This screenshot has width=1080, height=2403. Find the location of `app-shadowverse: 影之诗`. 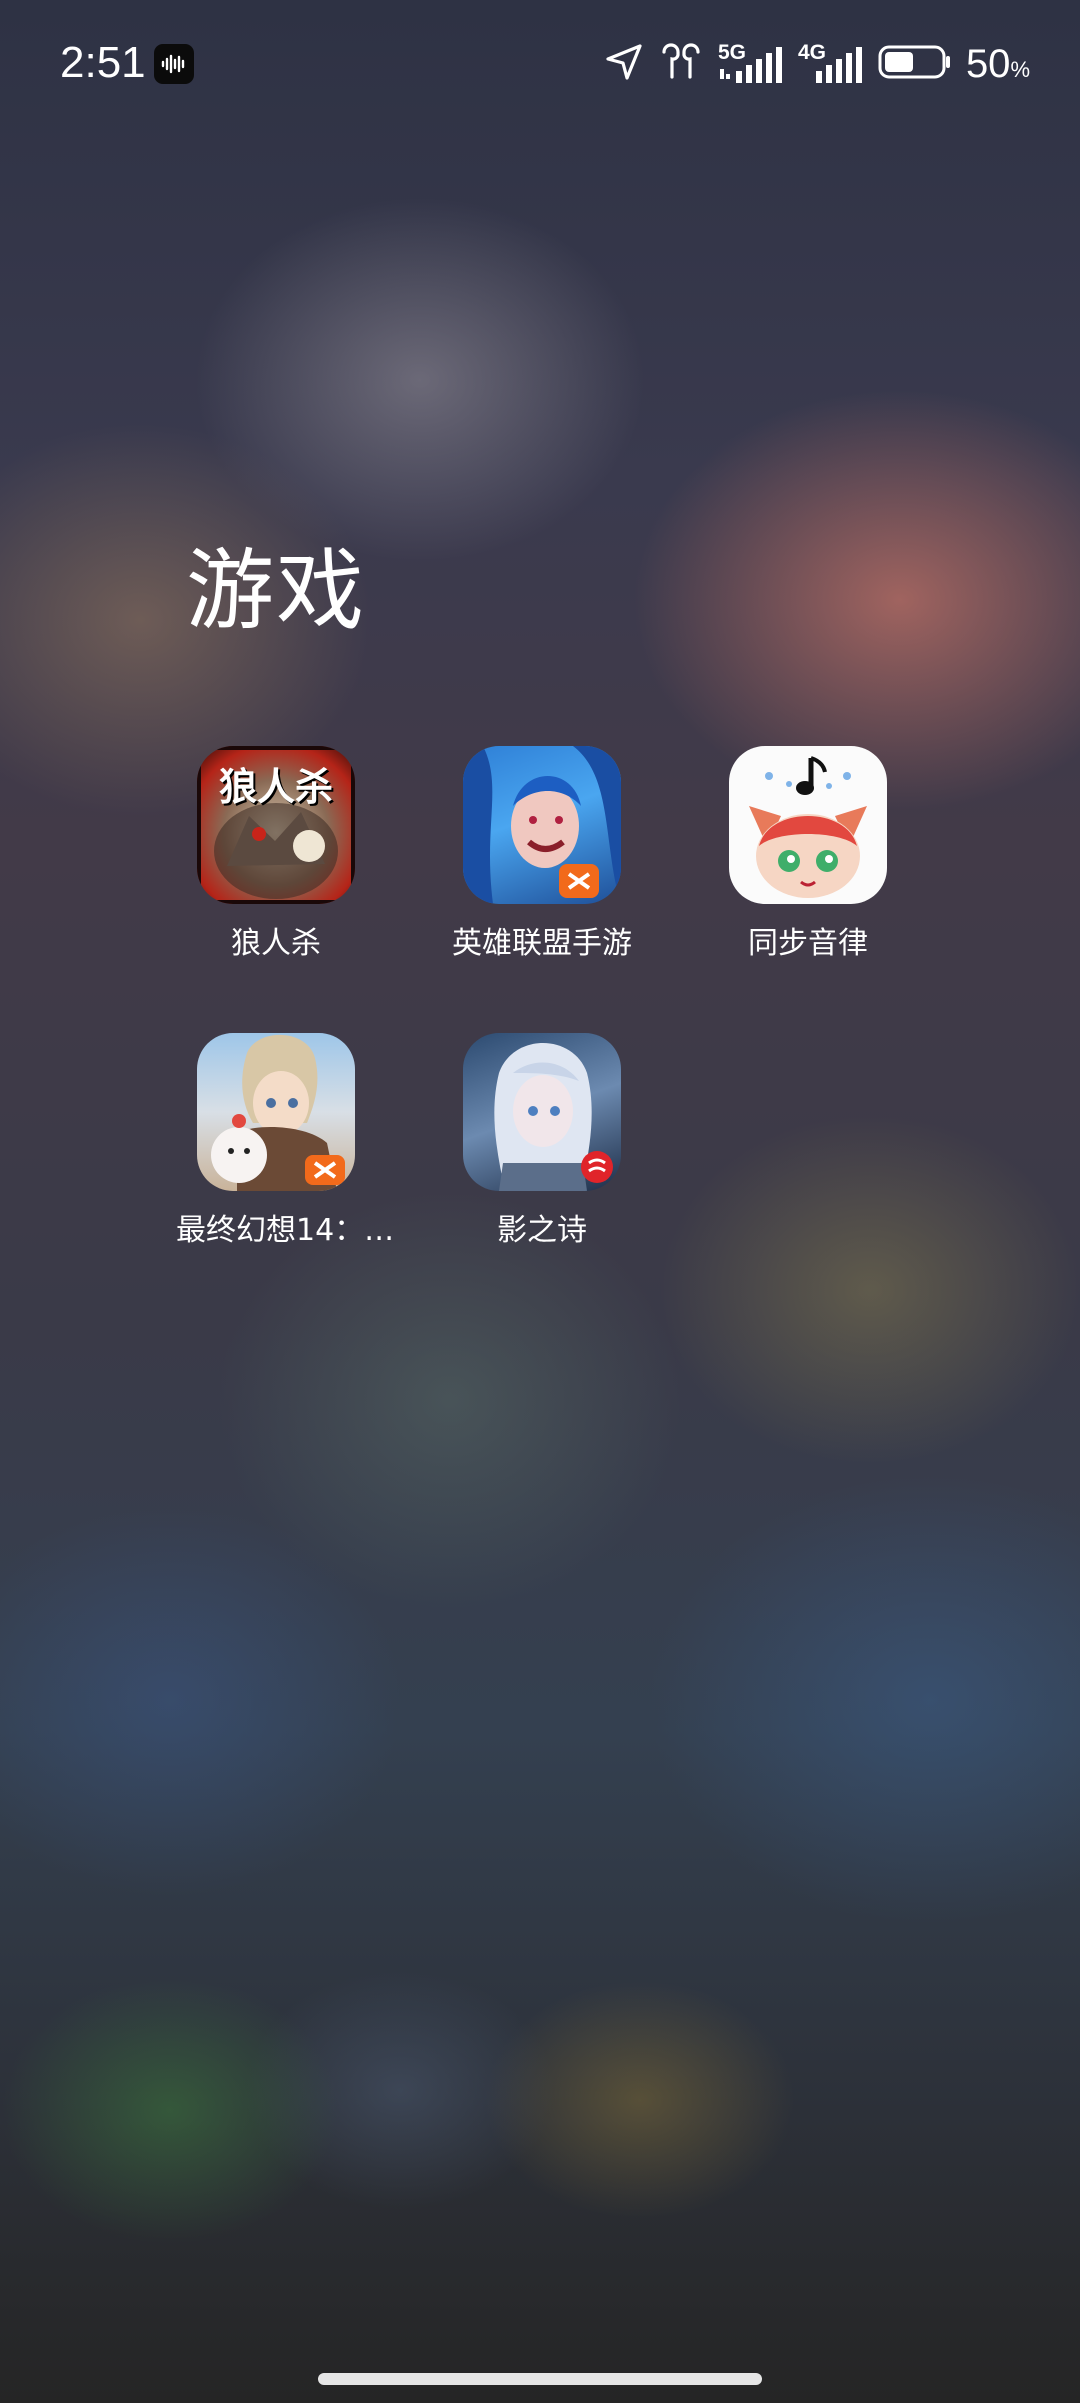

app-shadowverse: 影之诗 is located at coordinates (542, 1141).